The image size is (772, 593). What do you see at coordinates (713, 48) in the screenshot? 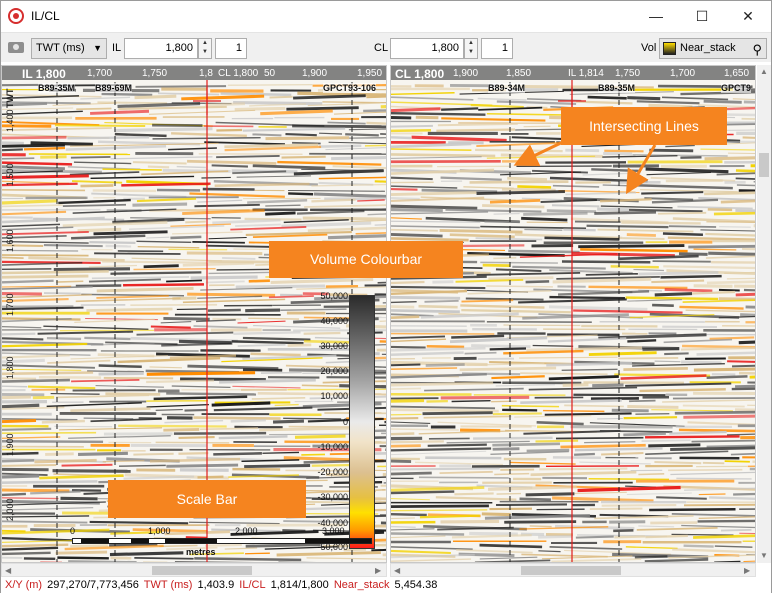
I see `volume-select: Near_stack ⚲` at bounding box center [713, 48].